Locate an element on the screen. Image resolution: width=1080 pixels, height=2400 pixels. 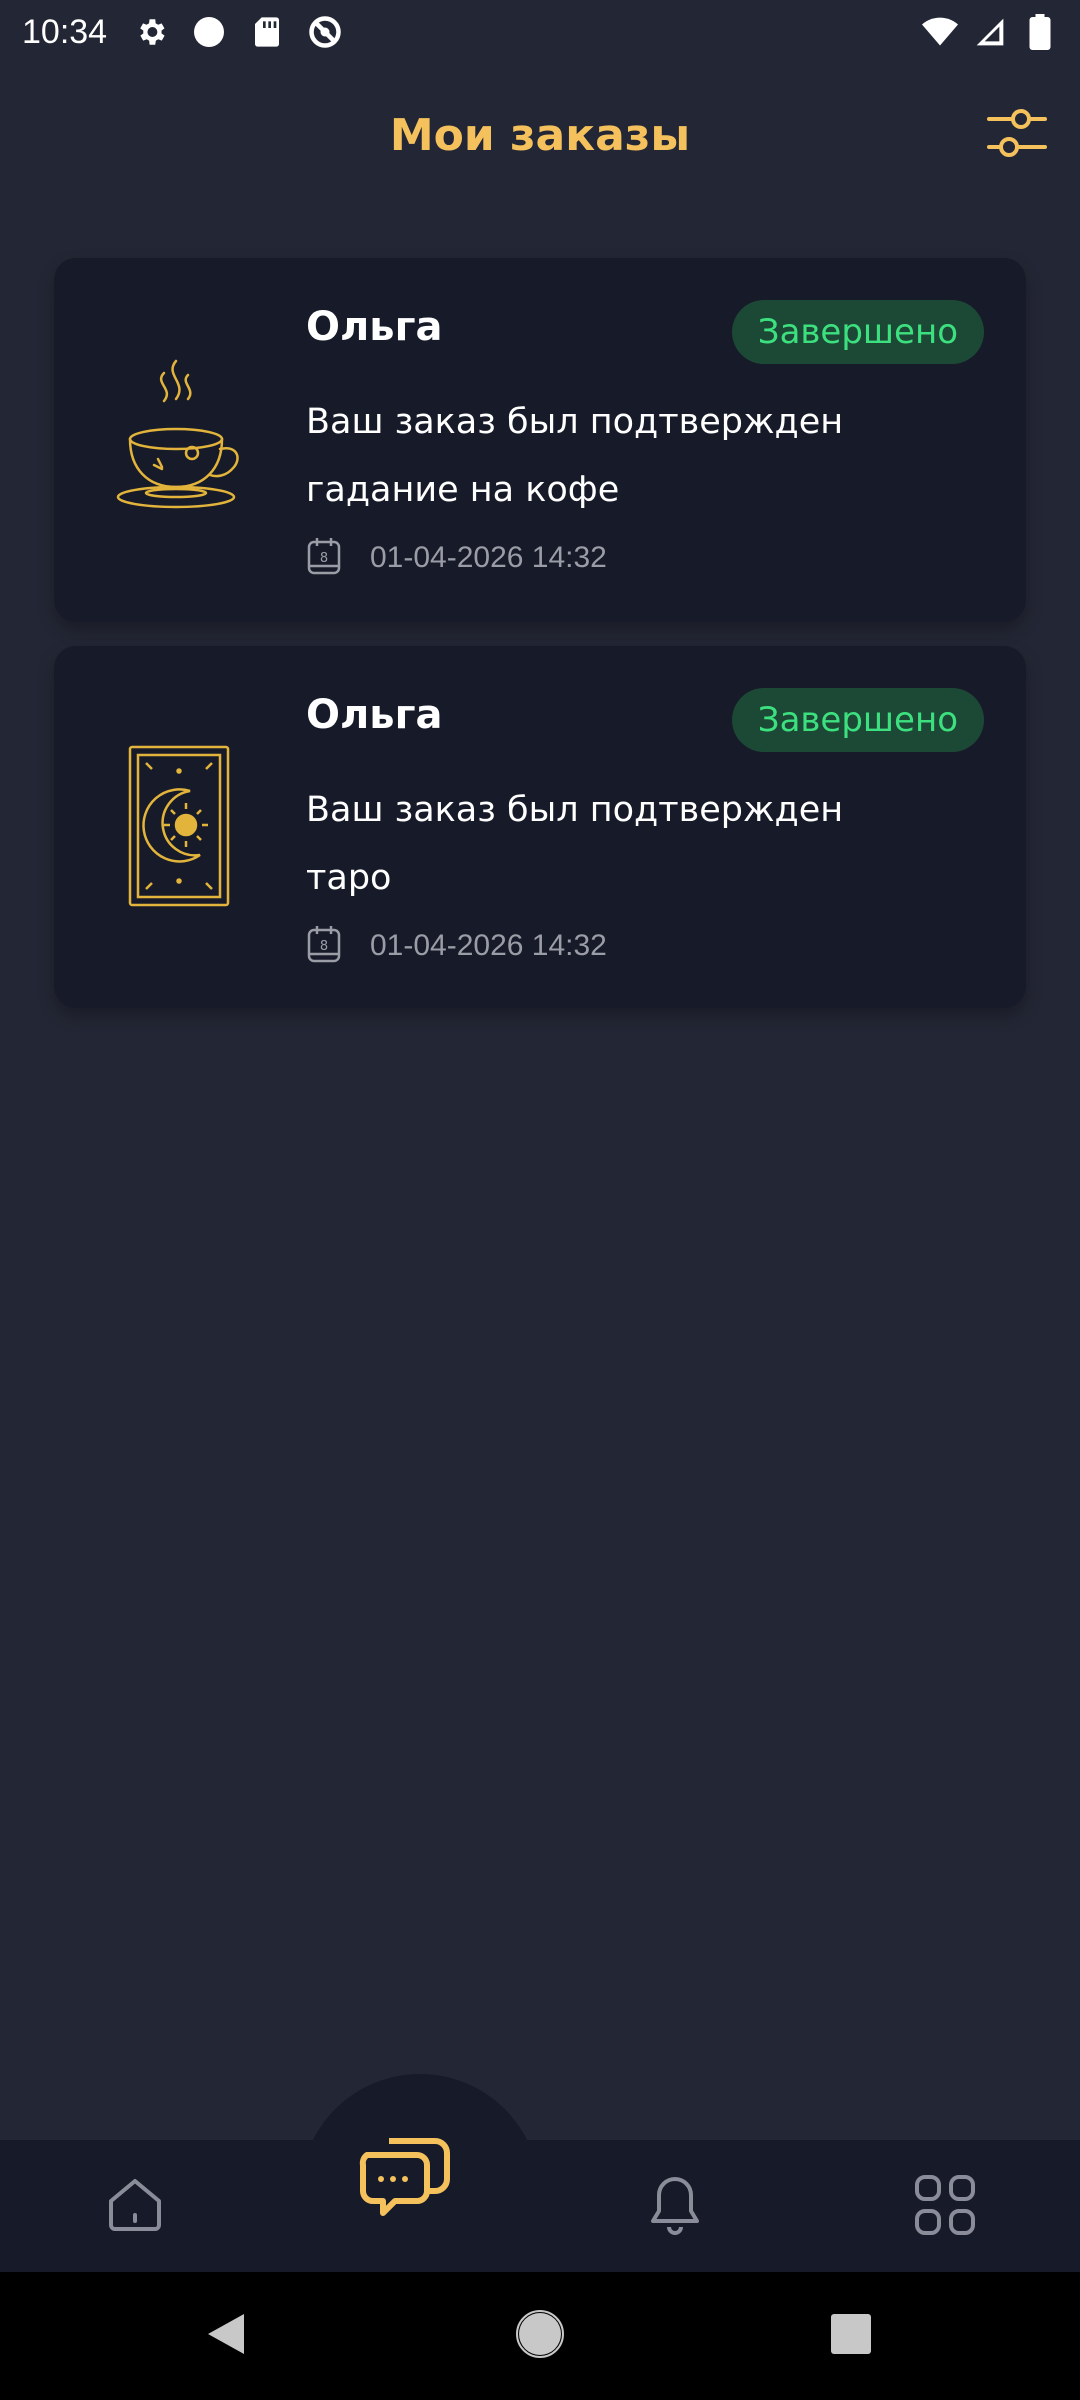
status-icons-right is located at coordinates (990, 32).